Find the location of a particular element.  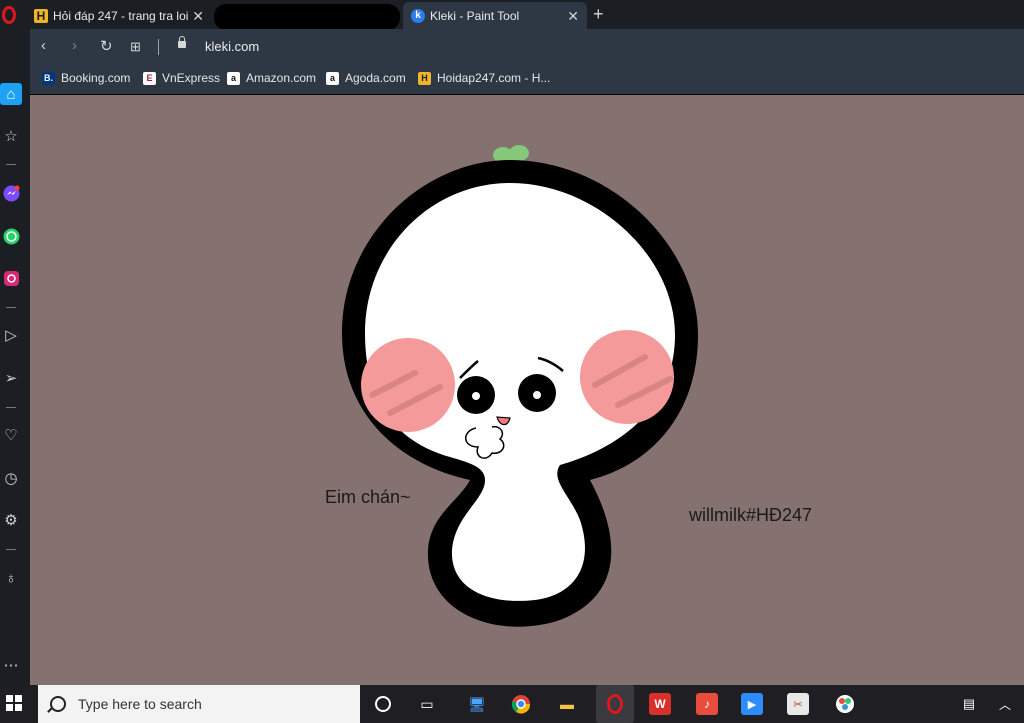

bookmark-label: Booking.com is located at coordinates (96, 78).